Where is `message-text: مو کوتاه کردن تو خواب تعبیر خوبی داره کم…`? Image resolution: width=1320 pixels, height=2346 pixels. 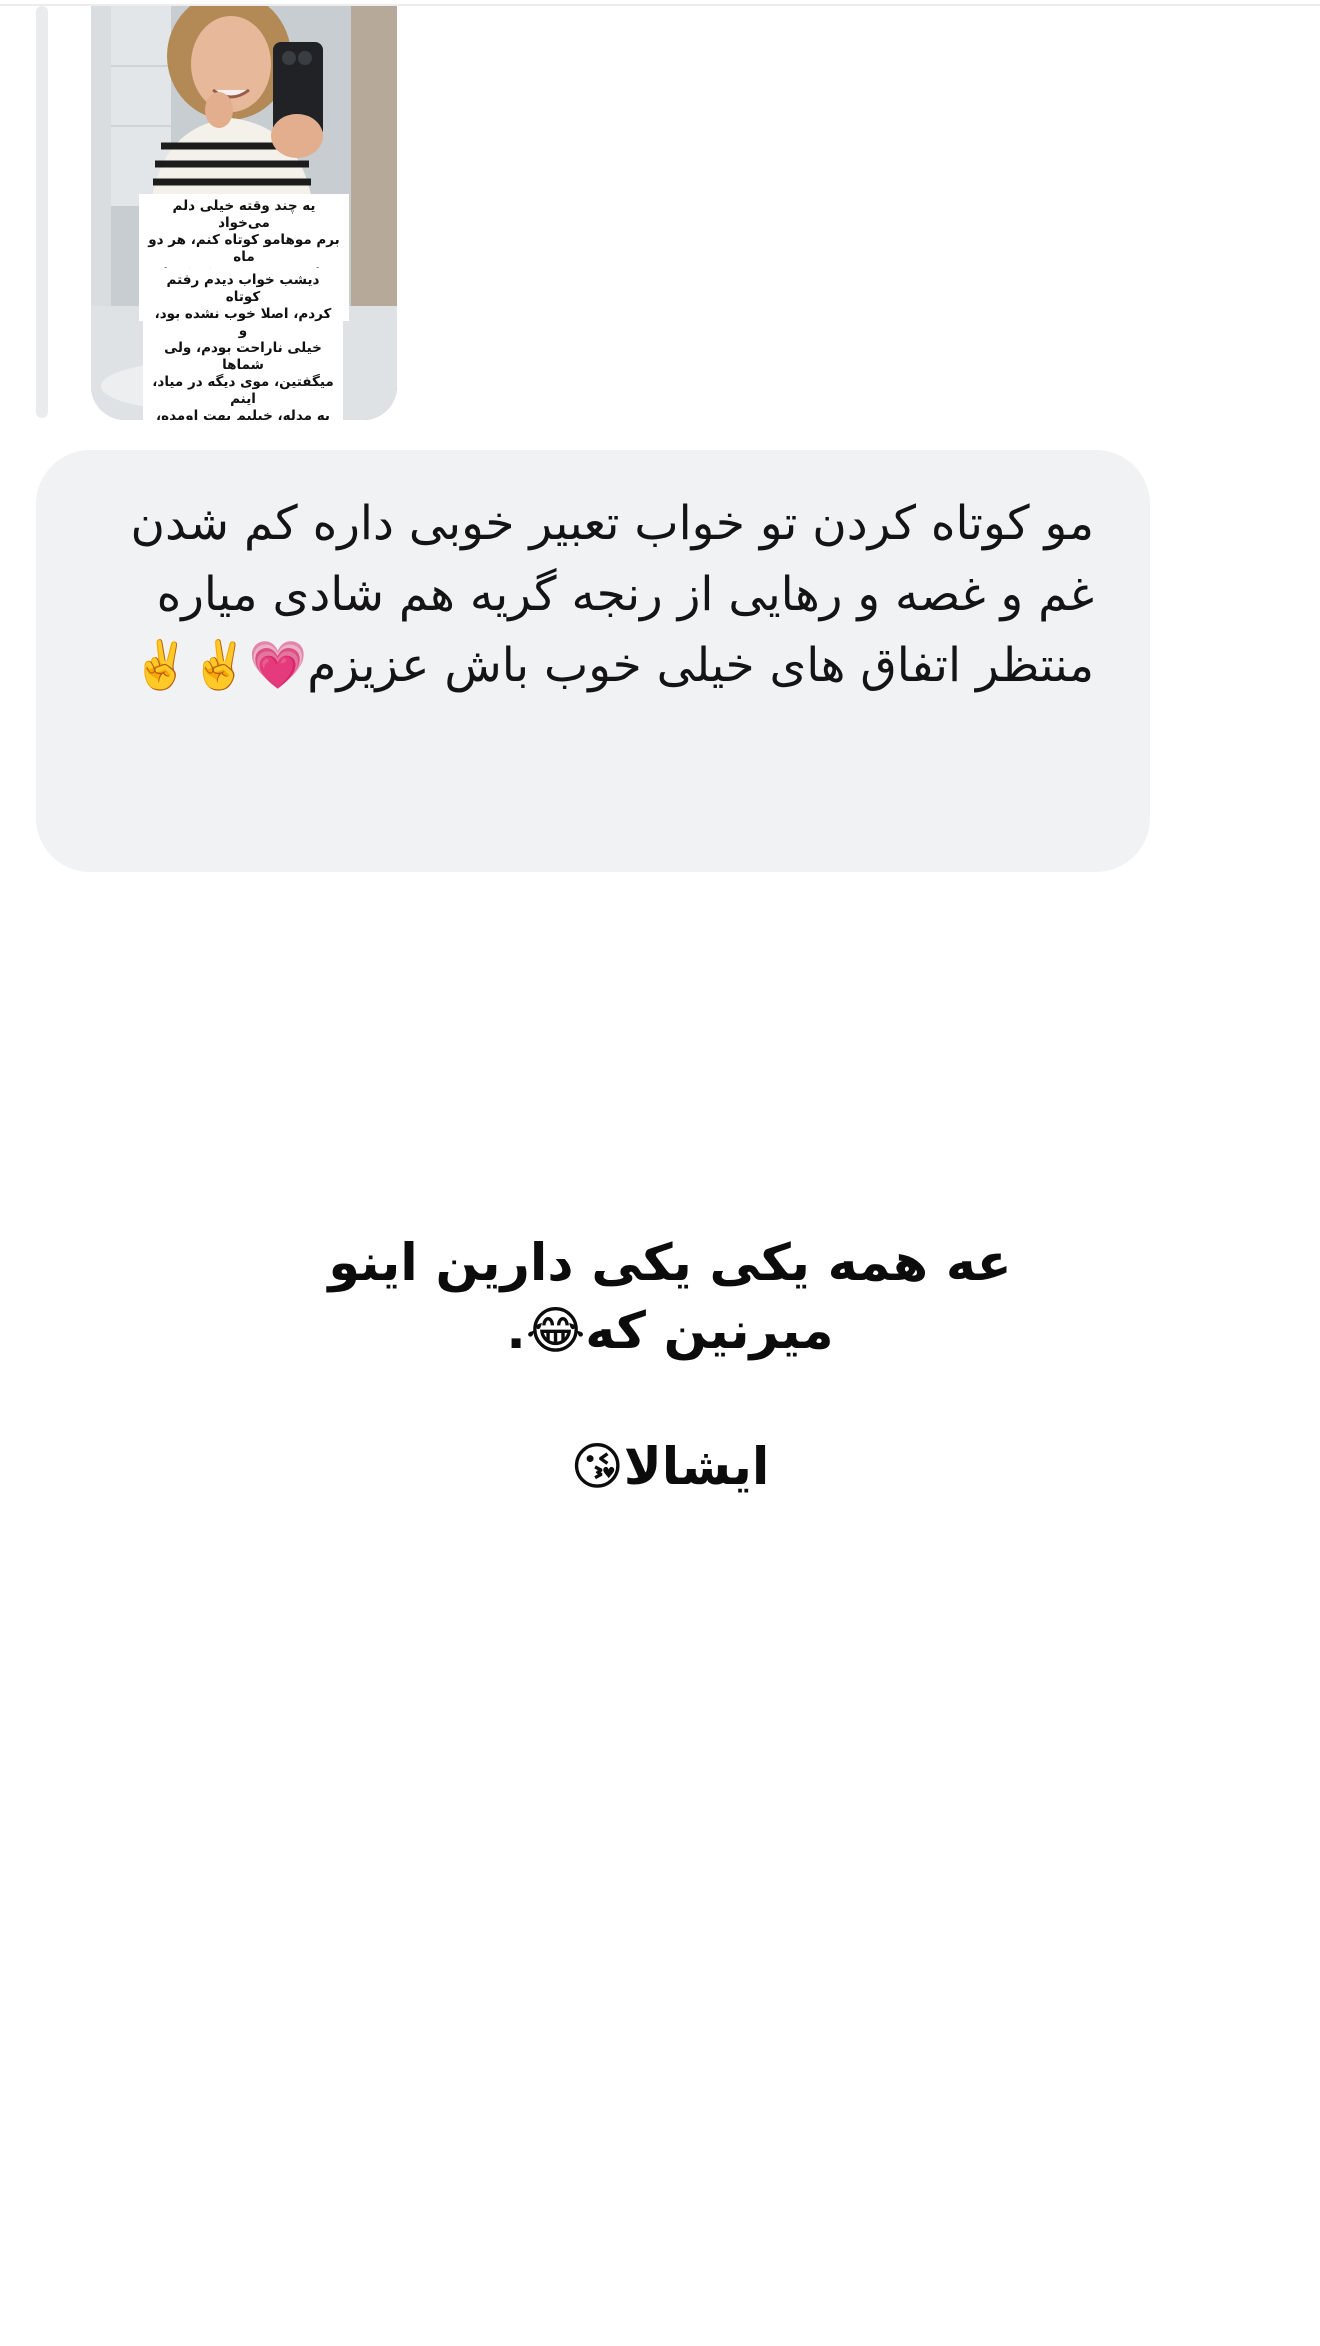 message-text: مو کوتاه کردن تو خواب تعبیر خوبی داره کم… is located at coordinates (612, 594).